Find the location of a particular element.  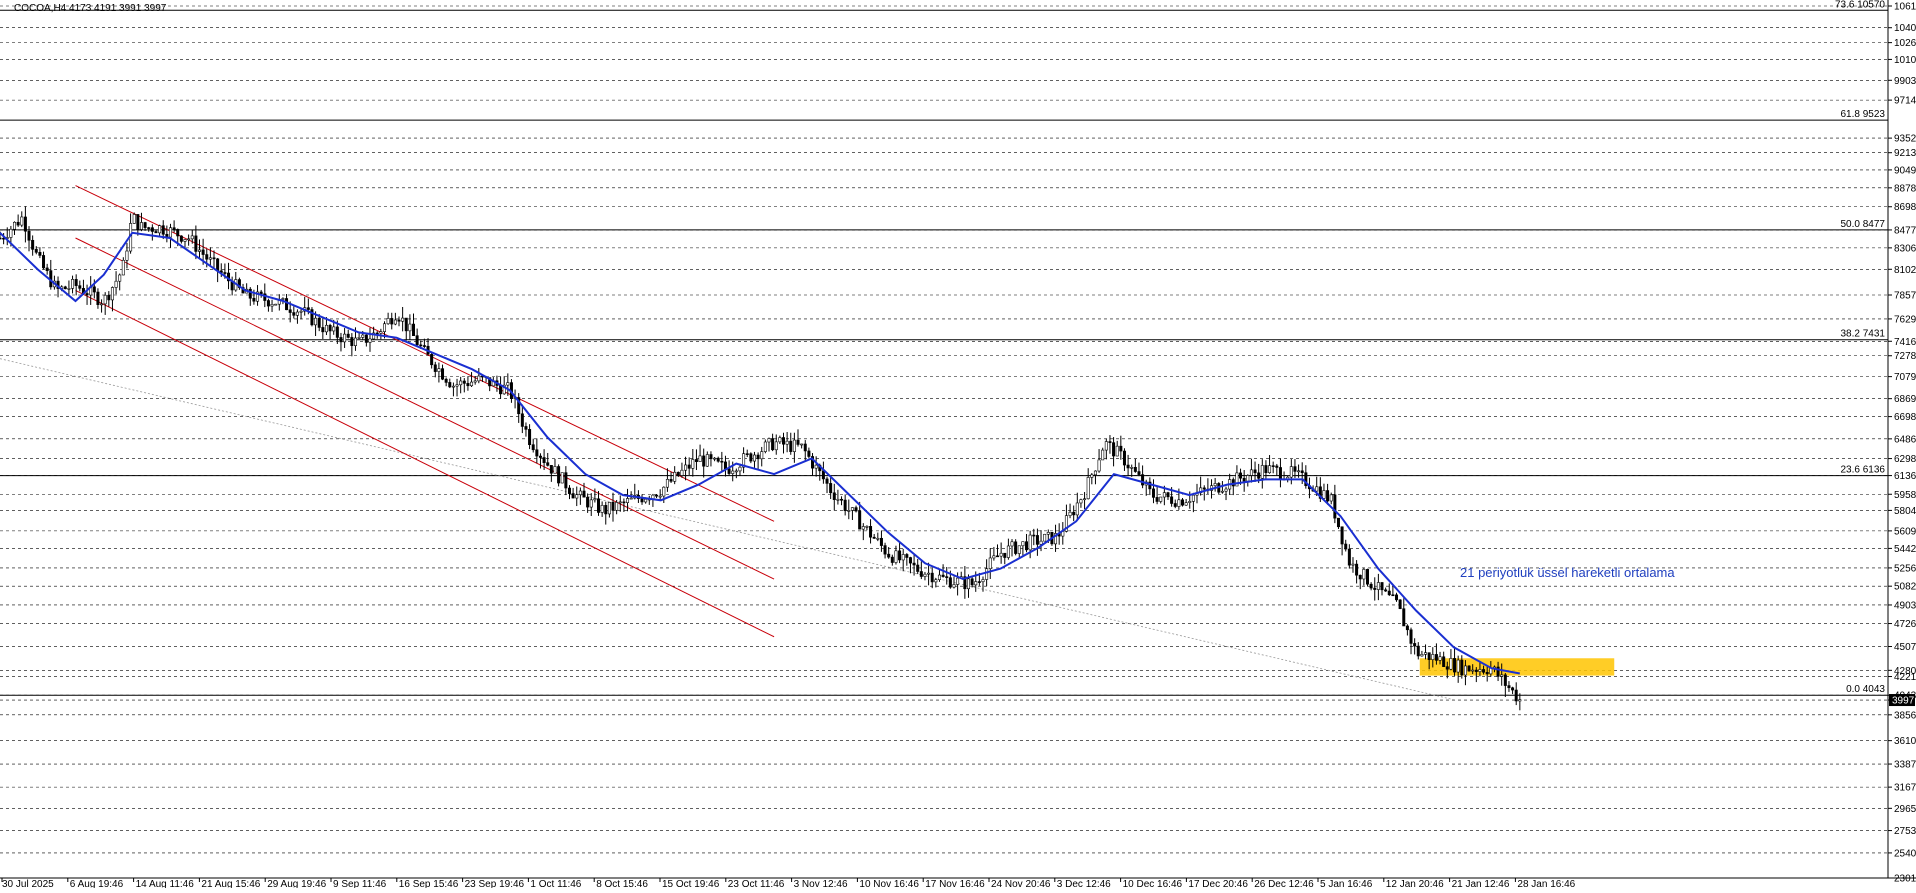

x-tick-label-18: 17 Dec 20:46 is located at coordinates (1218, 883).